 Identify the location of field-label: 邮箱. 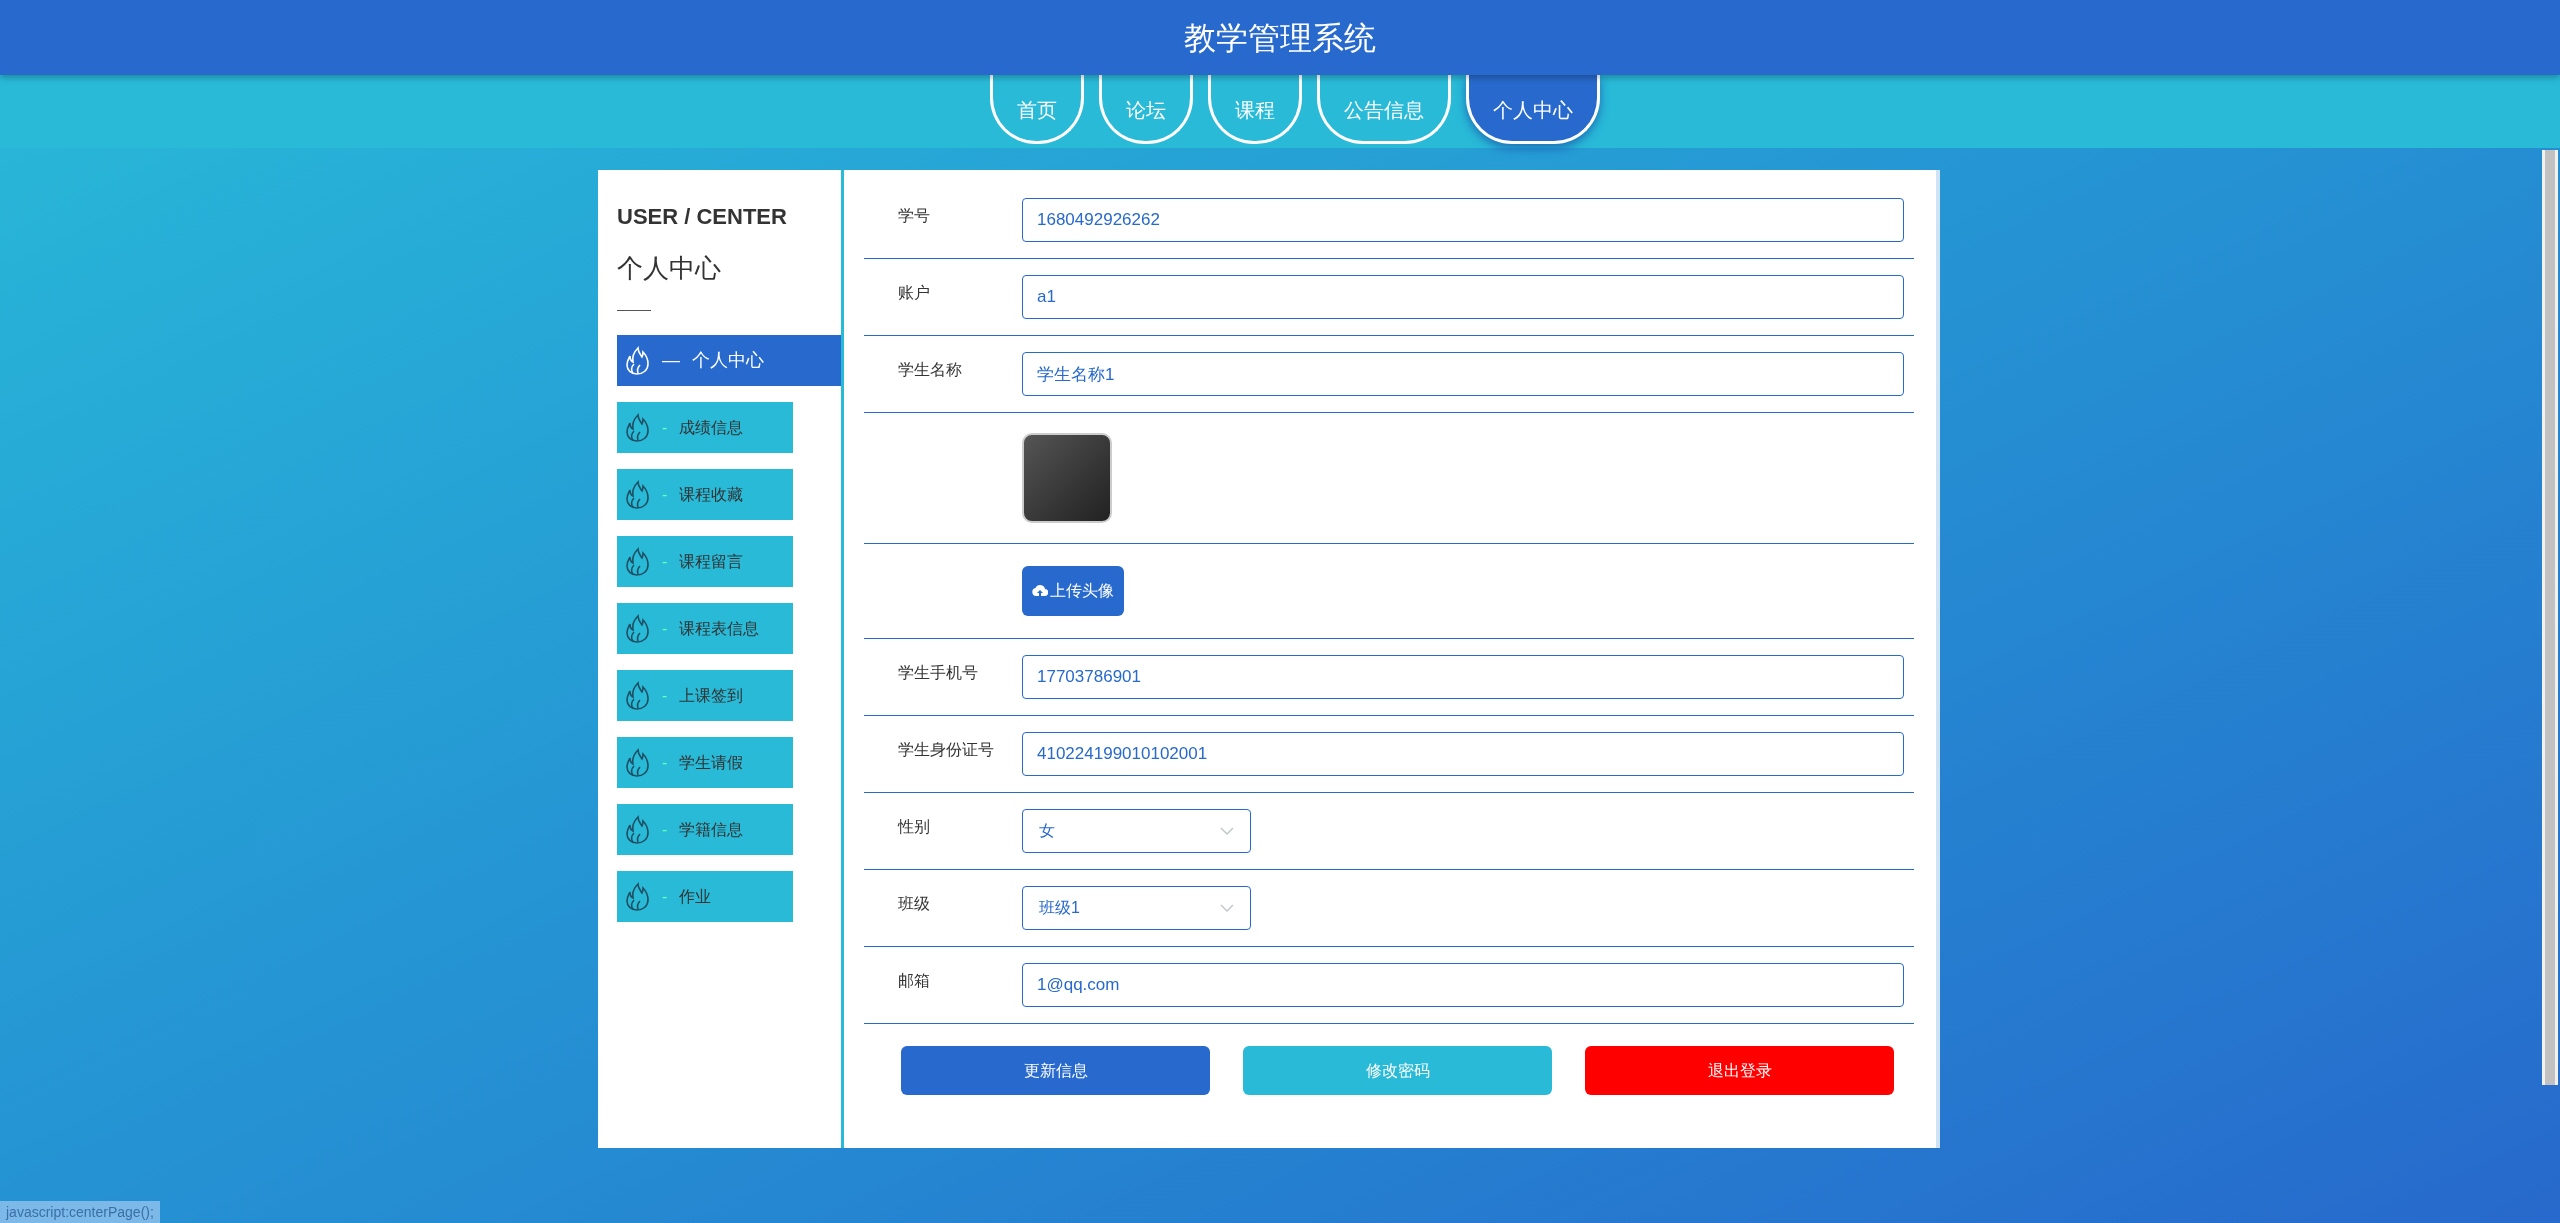
(914, 981).